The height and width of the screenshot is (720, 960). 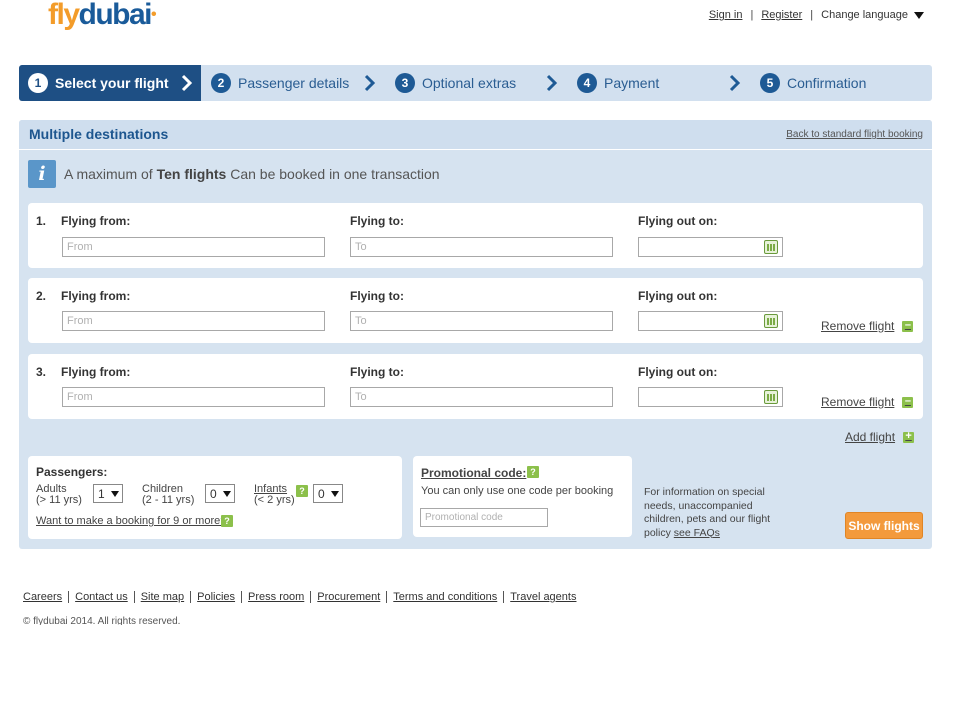 I want to click on flydubai-logo: flydubai•, so click(x=102, y=15).